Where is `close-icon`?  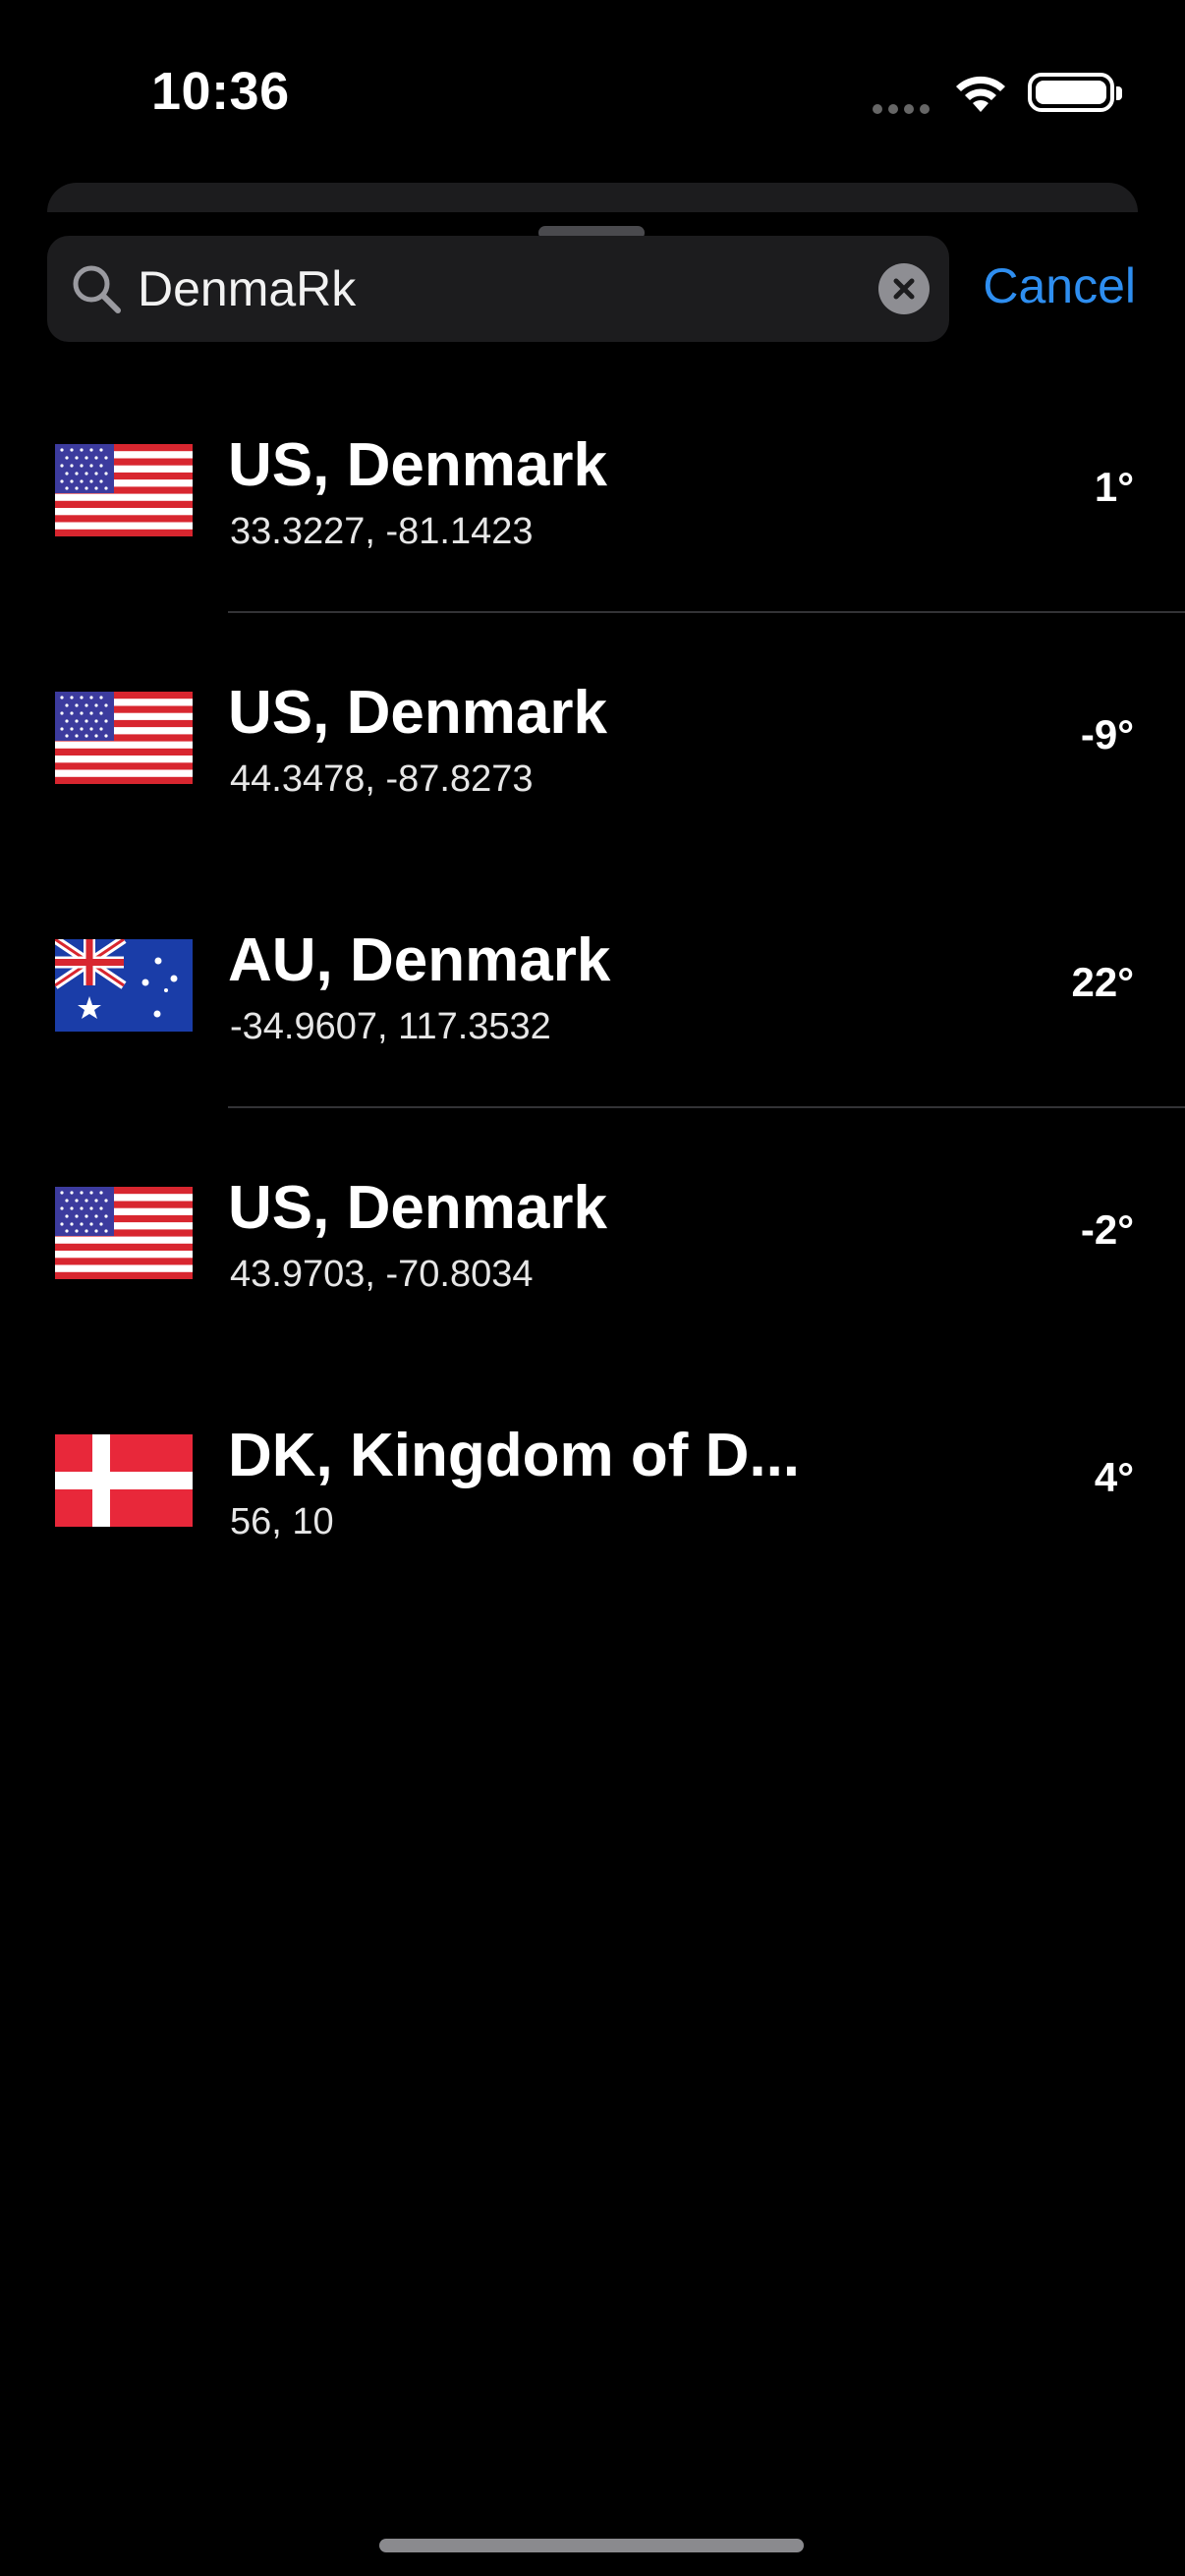
close-icon is located at coordinates (904, 289).